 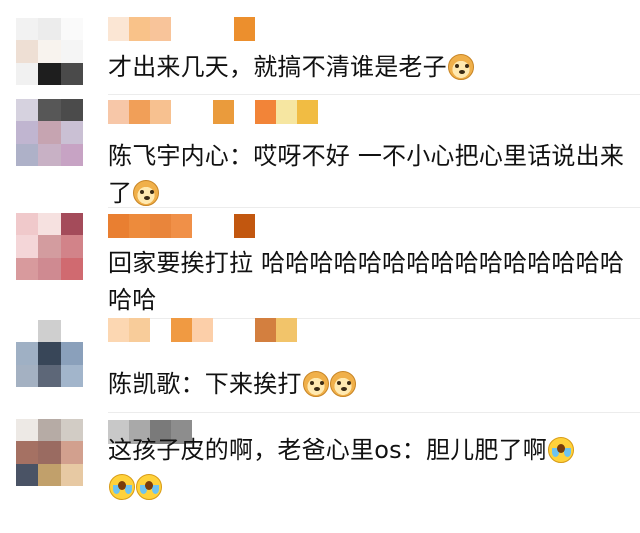 What do you see at coordinates (367, 469) in the screenshot?
I see `comment-text: 这孩子皮的啊，老爸心里os：胆儿肥了啊` at bounding box center [367, 469].